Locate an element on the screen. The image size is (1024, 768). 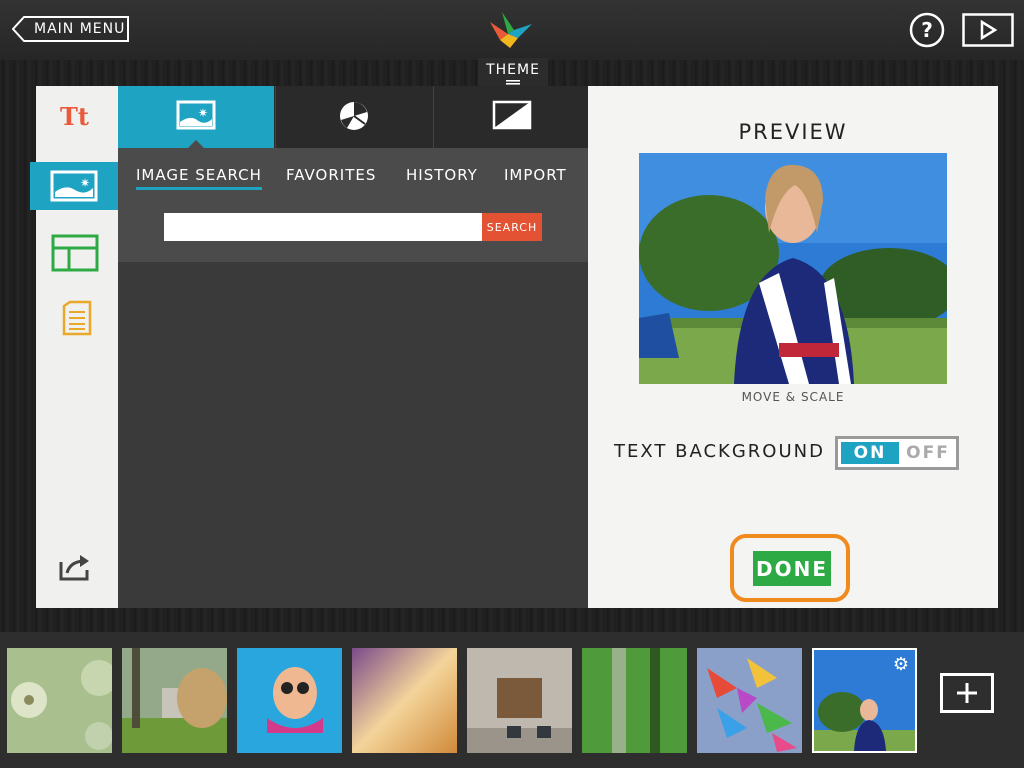
color-palette-icon is located at coordinates (354, 116).